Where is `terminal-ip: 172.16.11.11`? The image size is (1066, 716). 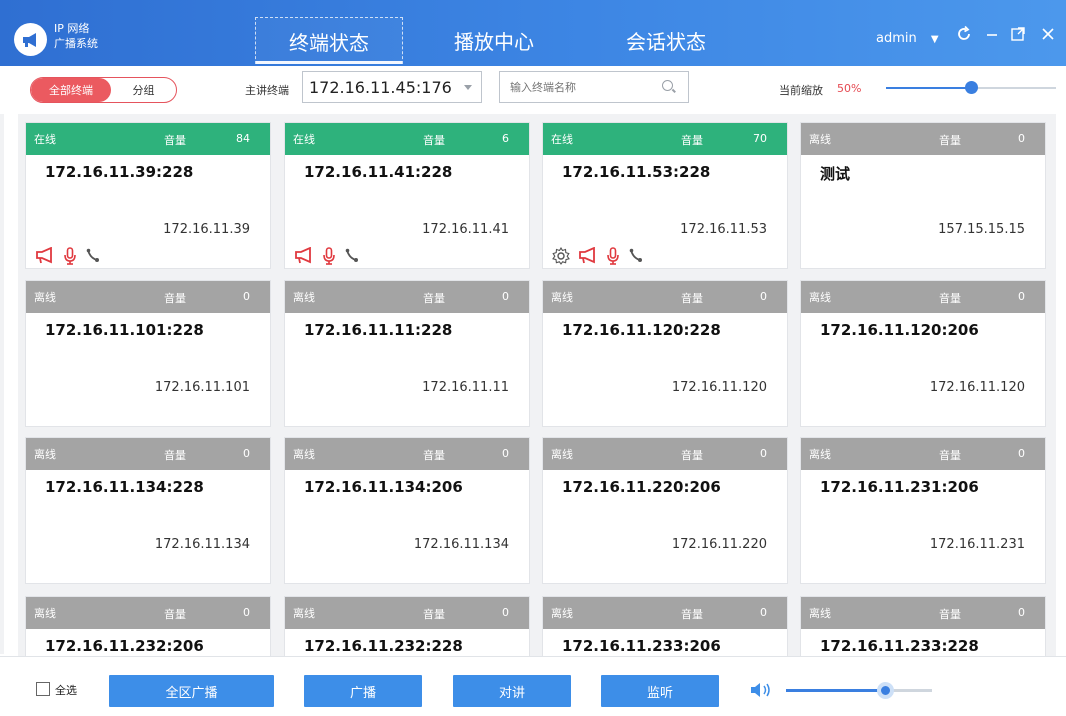
terminal-ip: 172.16.11.11 is located at coordinates (465, 387).